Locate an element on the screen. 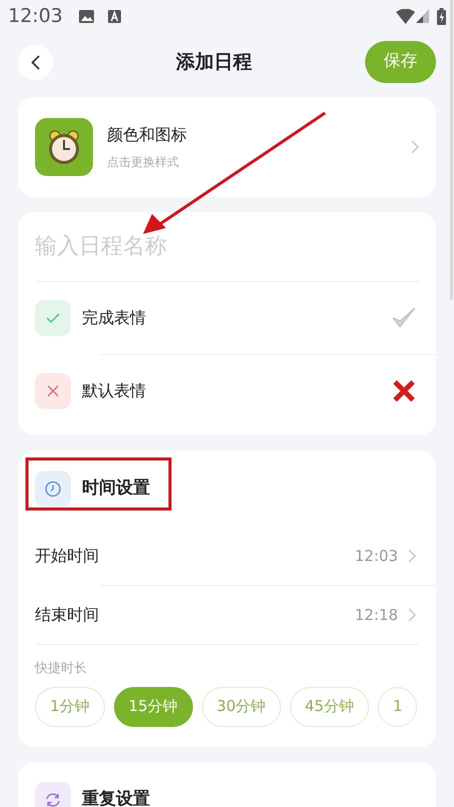 This screenshot has width=454, height=807. time-value: 12:03 is located at coordinates (376, 556).